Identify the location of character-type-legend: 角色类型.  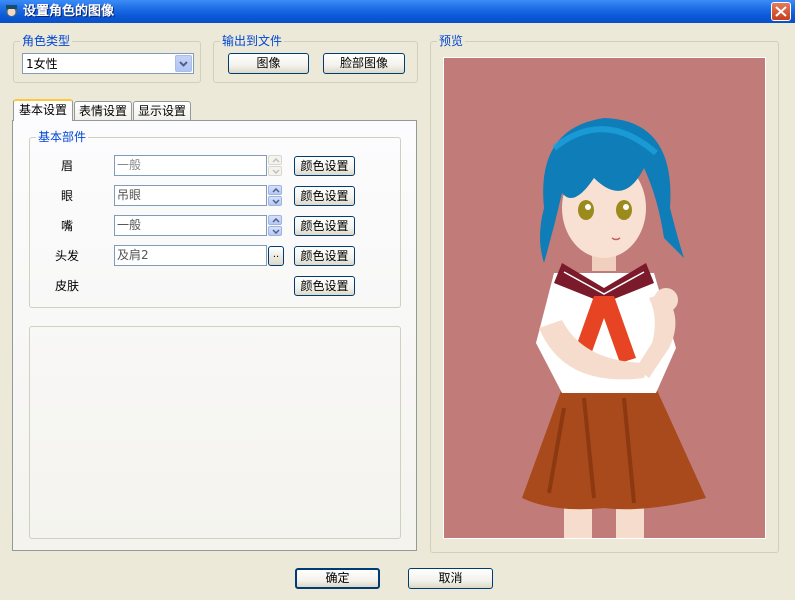
(46, 41).